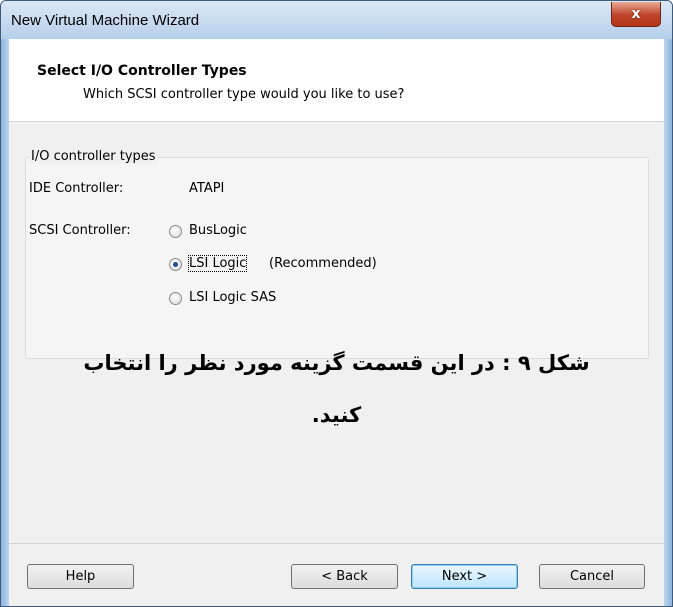 Image resolution: width=673 pixels, height=607 pixels. I want to click on lsi-logic-label: LSI Logic, so click(217, 263).